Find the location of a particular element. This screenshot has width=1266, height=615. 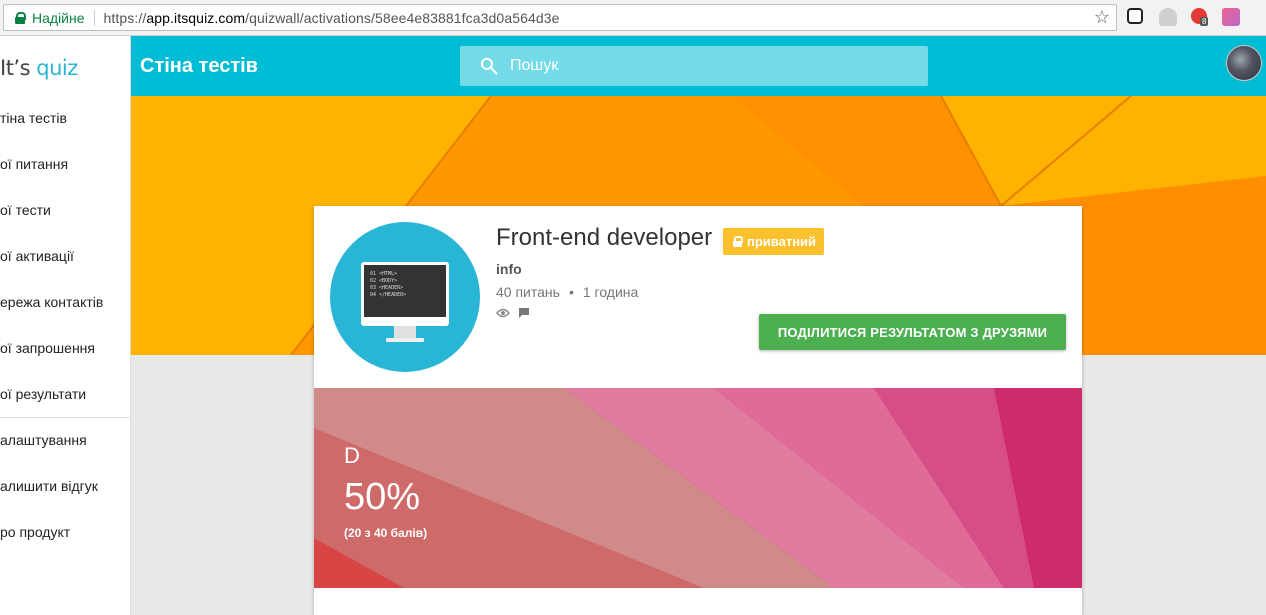

private-badge: приватний is located at coordinates (774, 241).